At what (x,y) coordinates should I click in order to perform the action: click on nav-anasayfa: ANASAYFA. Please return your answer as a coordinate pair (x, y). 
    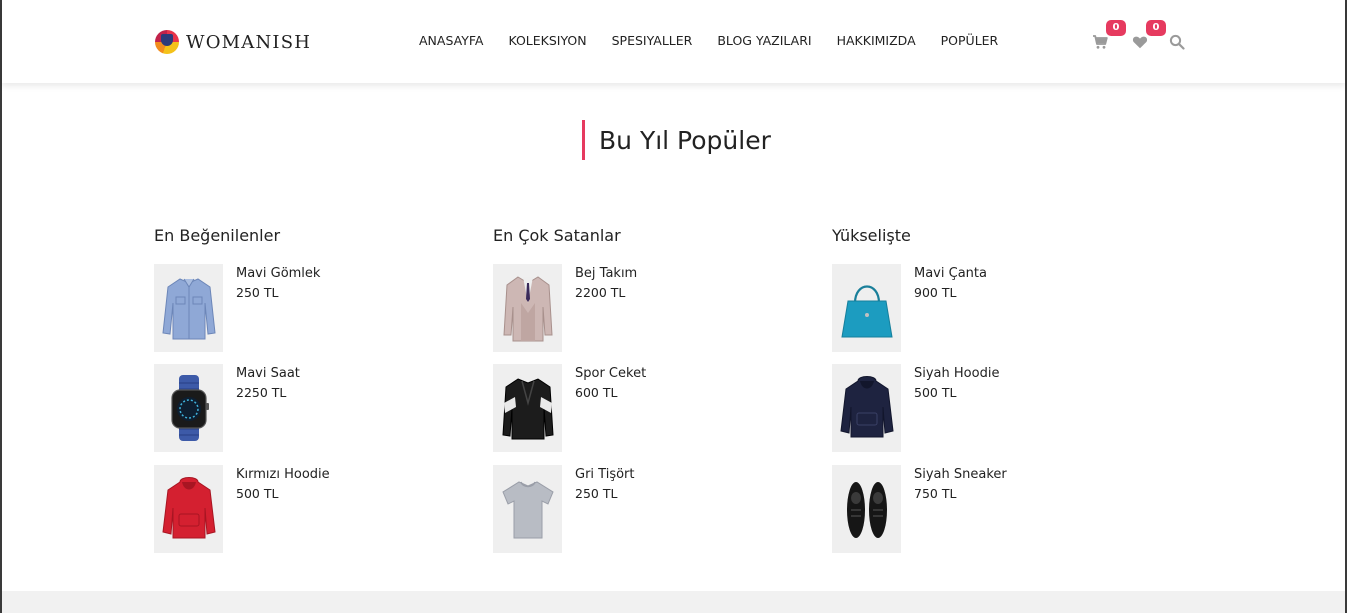
    Looking at the image, I should click on (451, 42).